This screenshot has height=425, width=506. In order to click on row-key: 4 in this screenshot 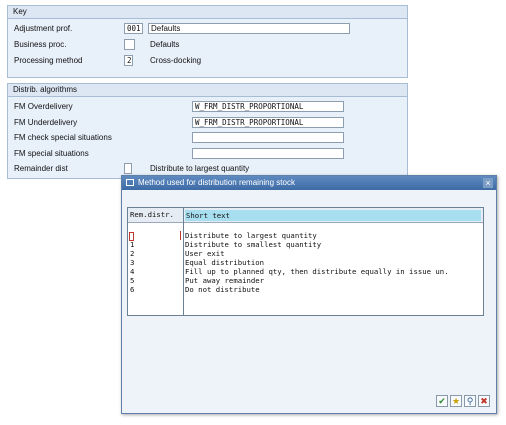, I will do `click(132, 271)`.